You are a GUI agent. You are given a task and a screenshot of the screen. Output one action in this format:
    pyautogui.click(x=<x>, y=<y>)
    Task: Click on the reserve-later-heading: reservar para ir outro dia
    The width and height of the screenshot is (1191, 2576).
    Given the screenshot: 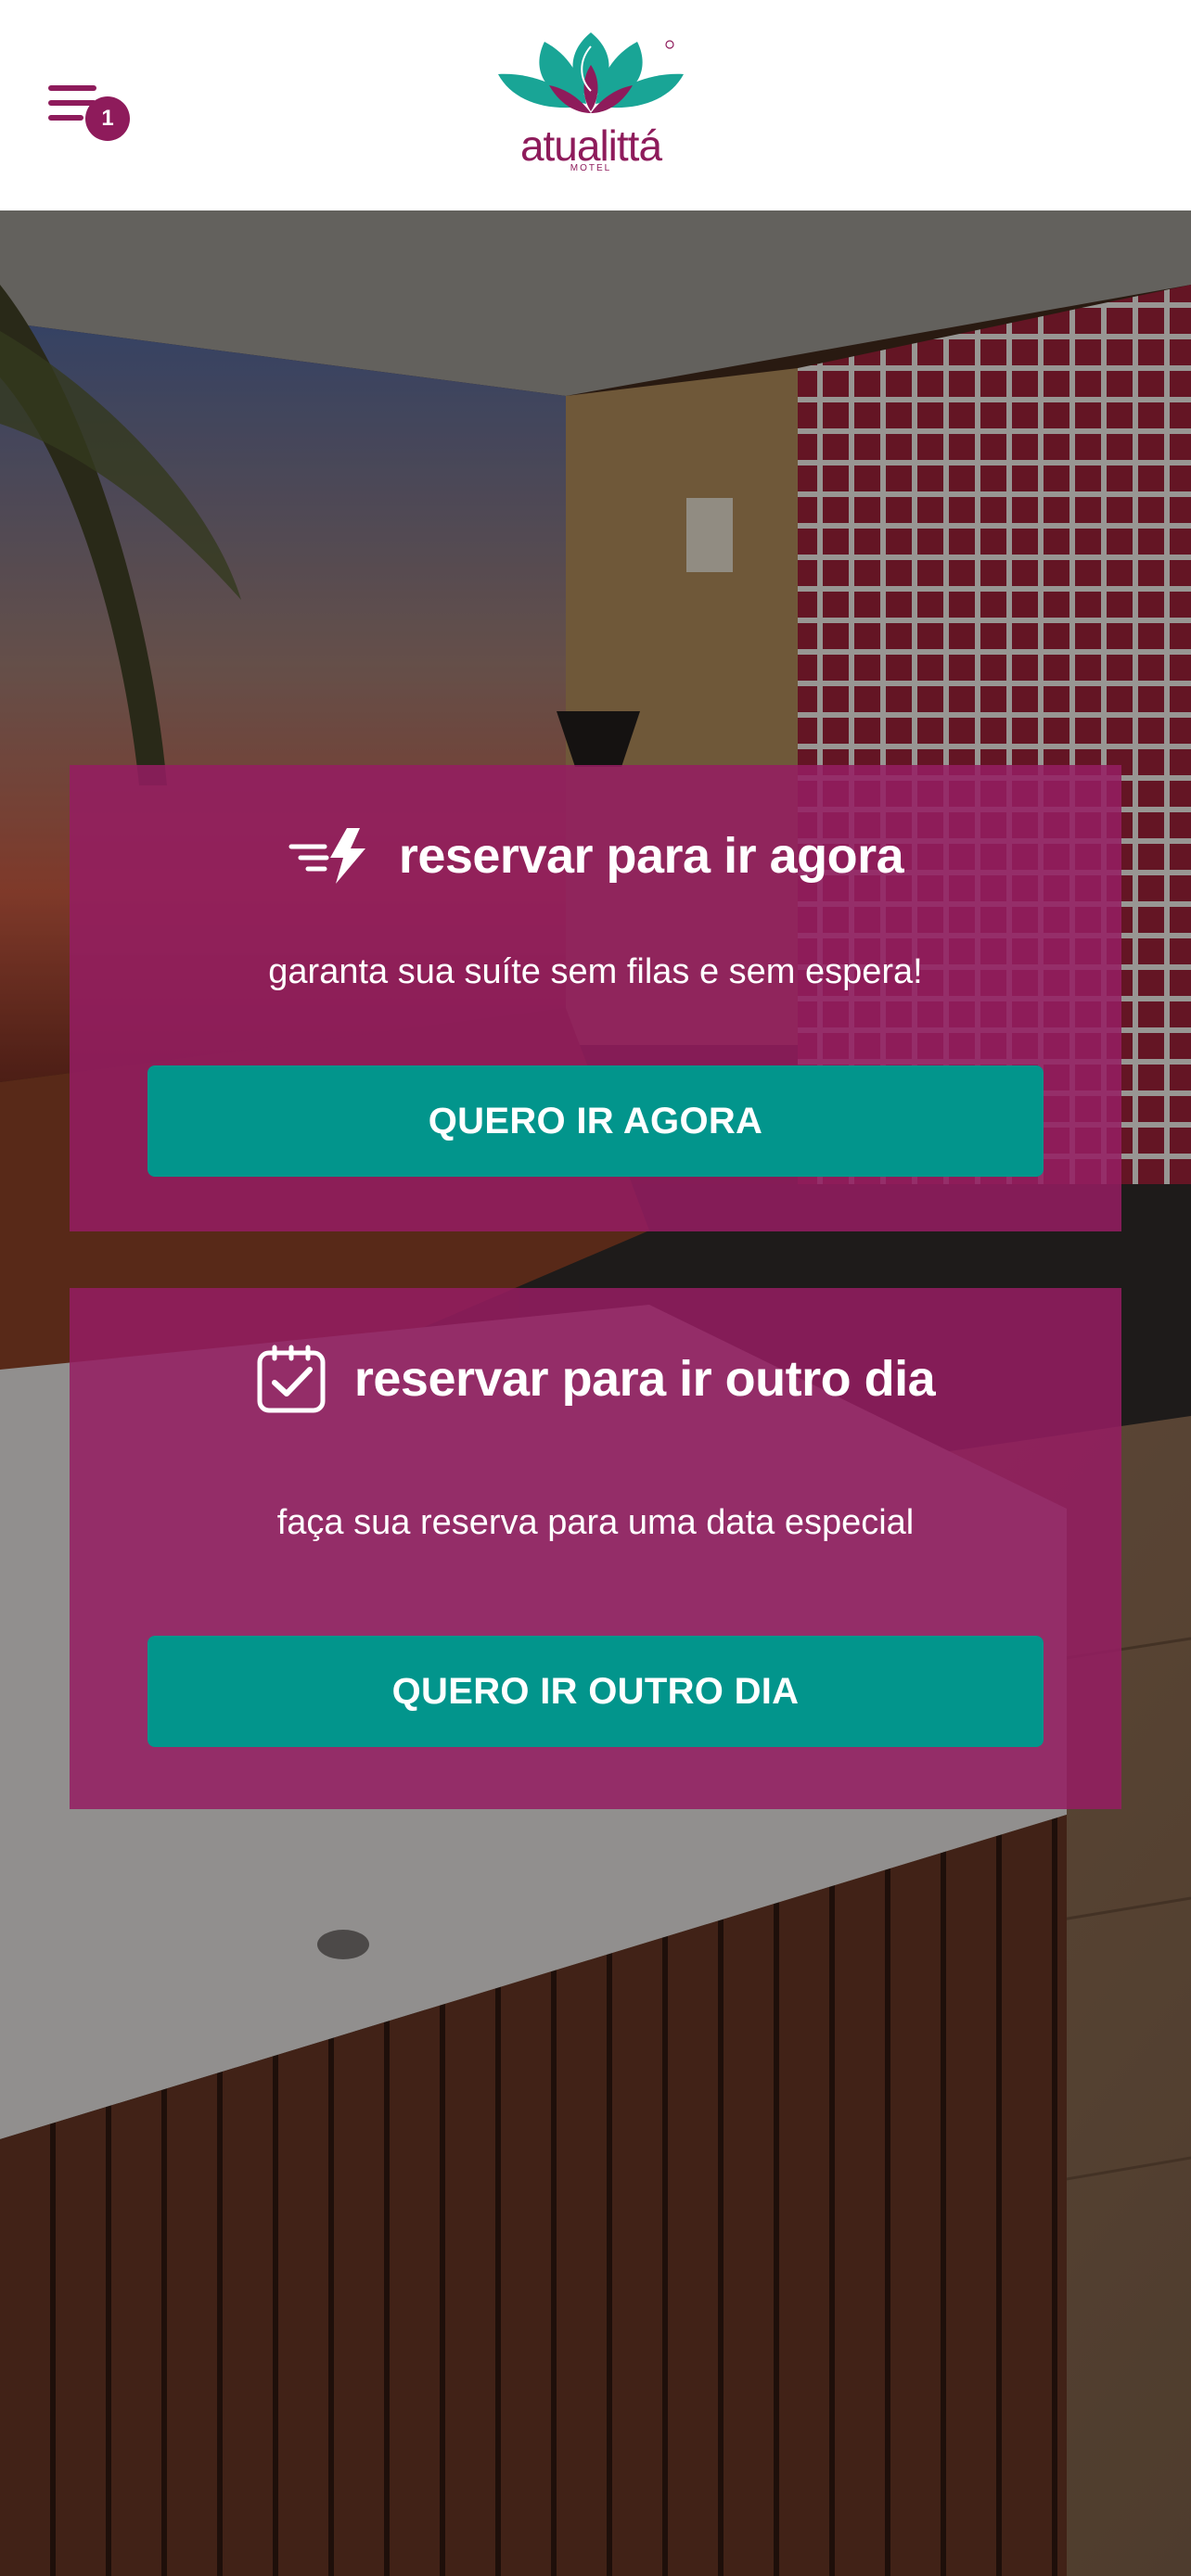 What is the action you would take?
    pyautogui.click(x=595, y=1379)
    